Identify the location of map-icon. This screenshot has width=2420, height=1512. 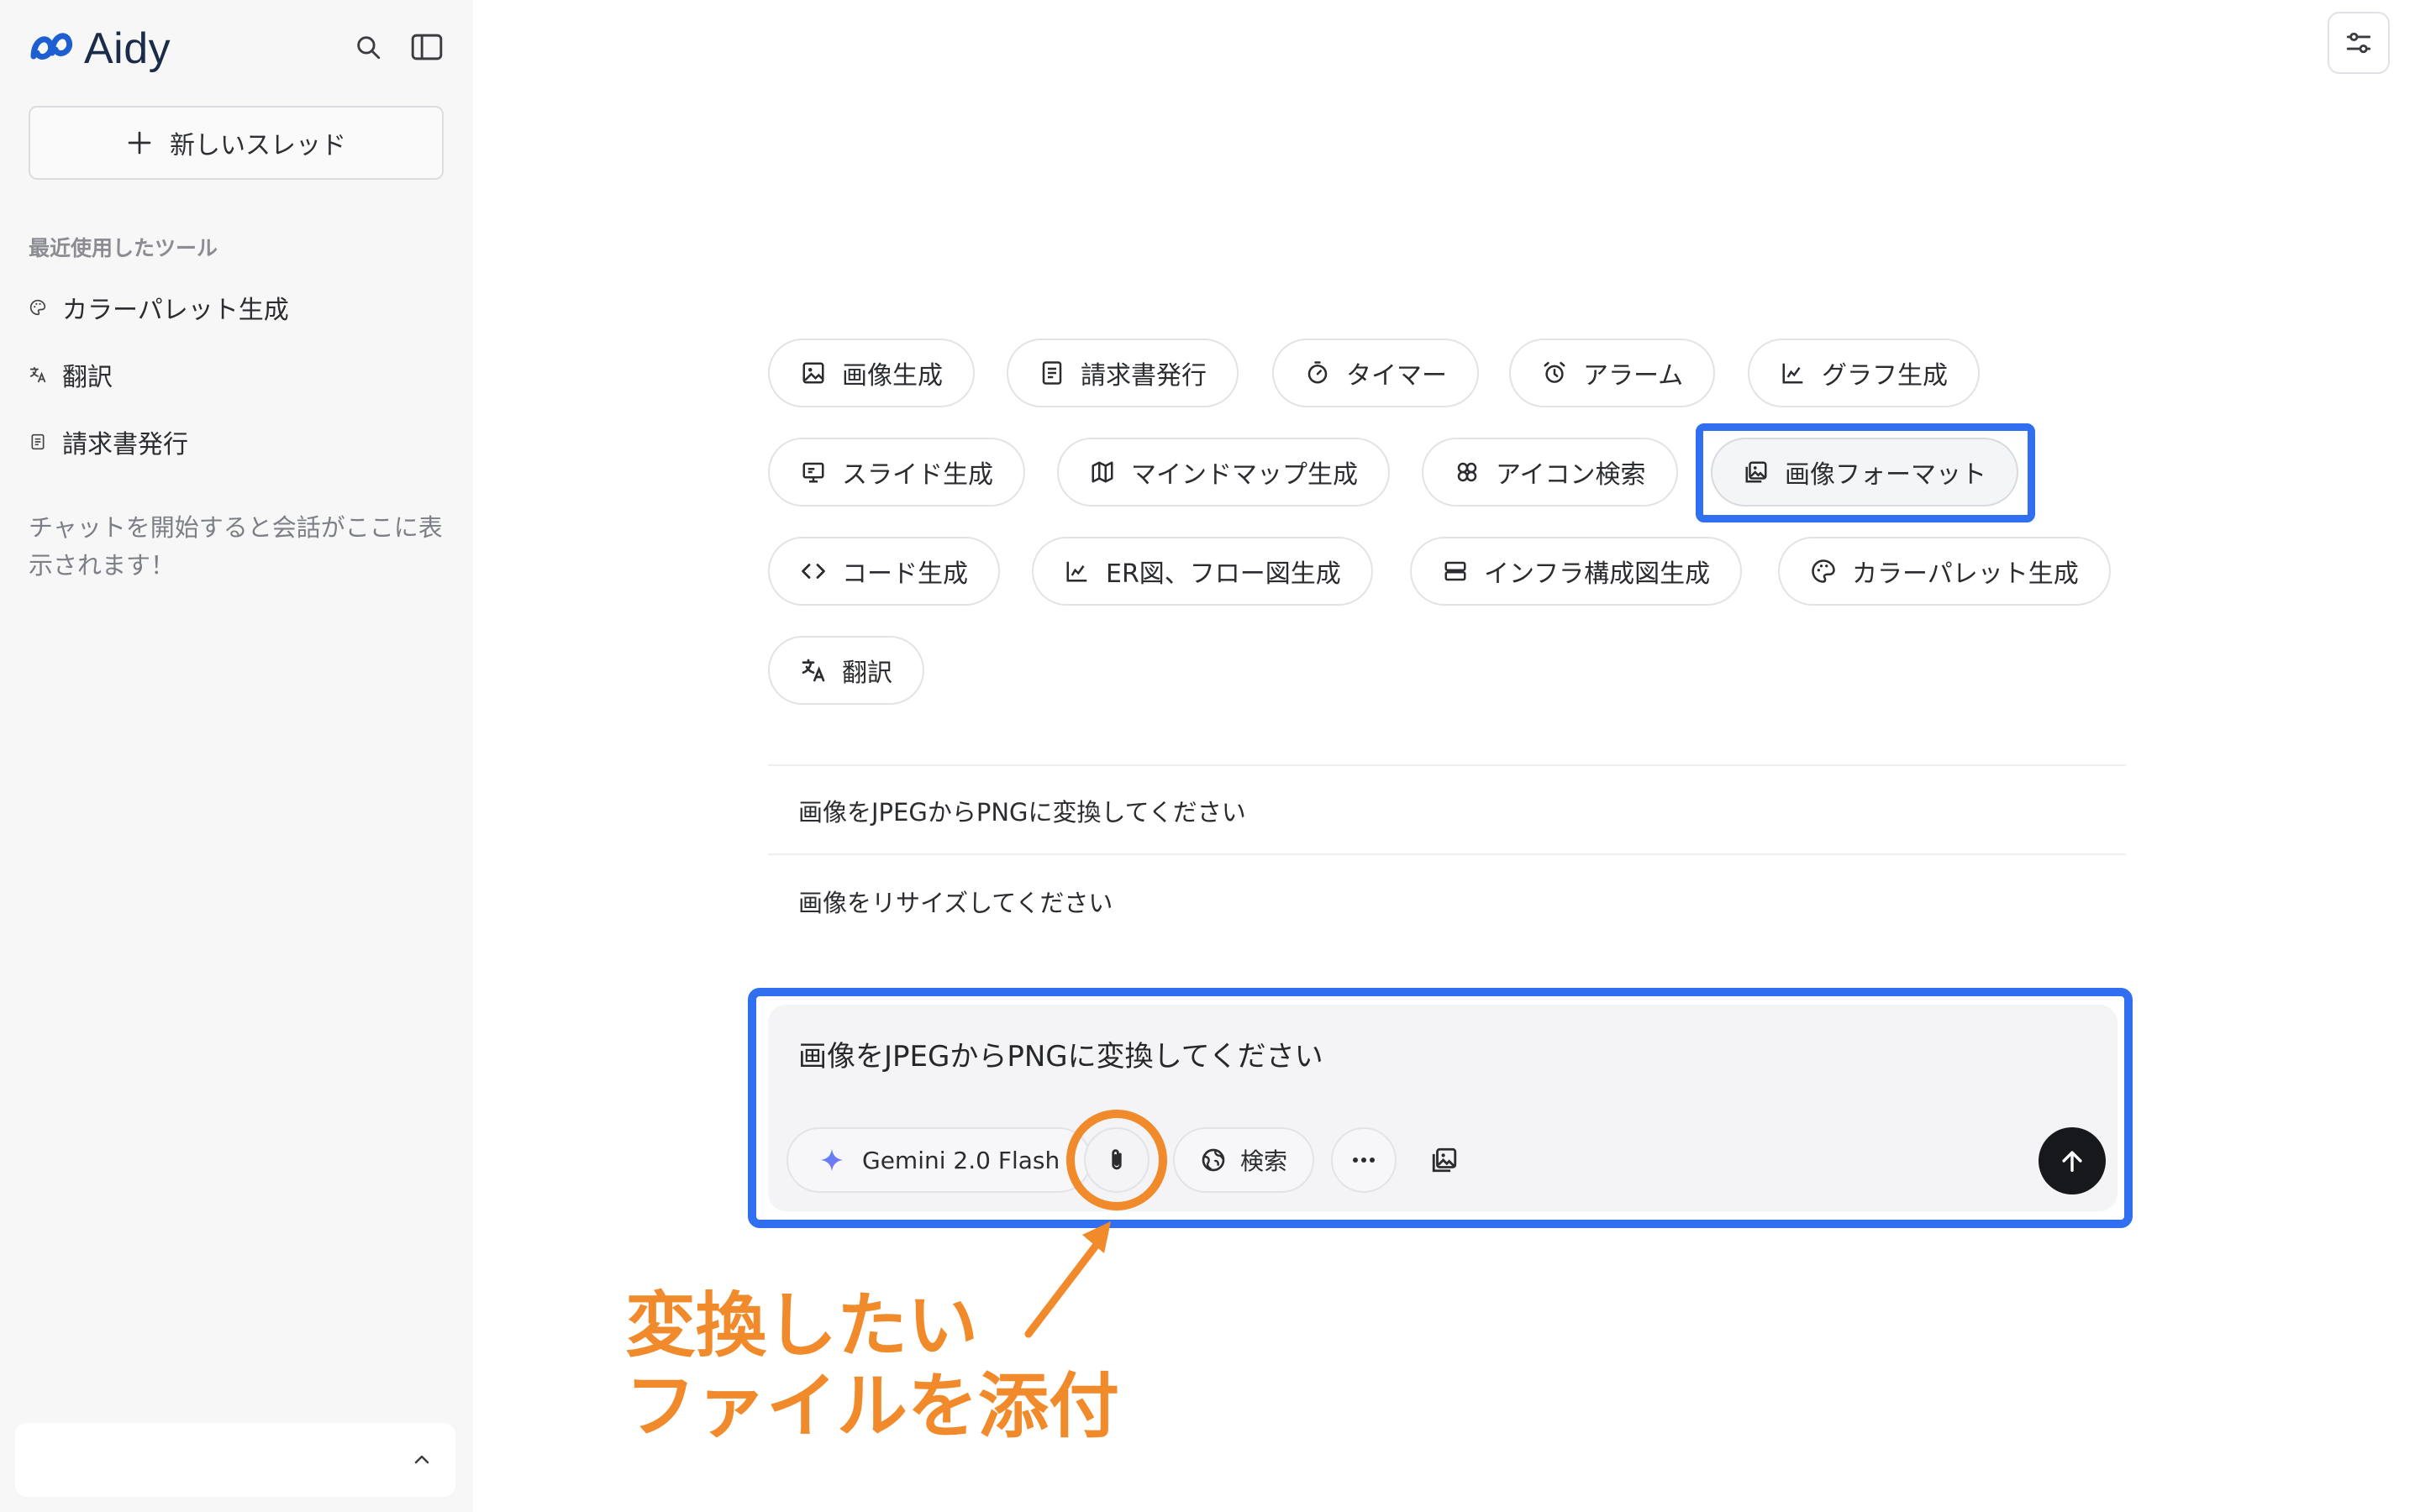
(1103, 472).